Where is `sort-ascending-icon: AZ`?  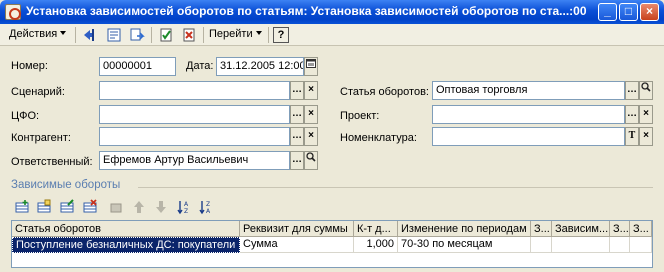
sort-ascending-icon: AZ is located at coordinates (184, 207).